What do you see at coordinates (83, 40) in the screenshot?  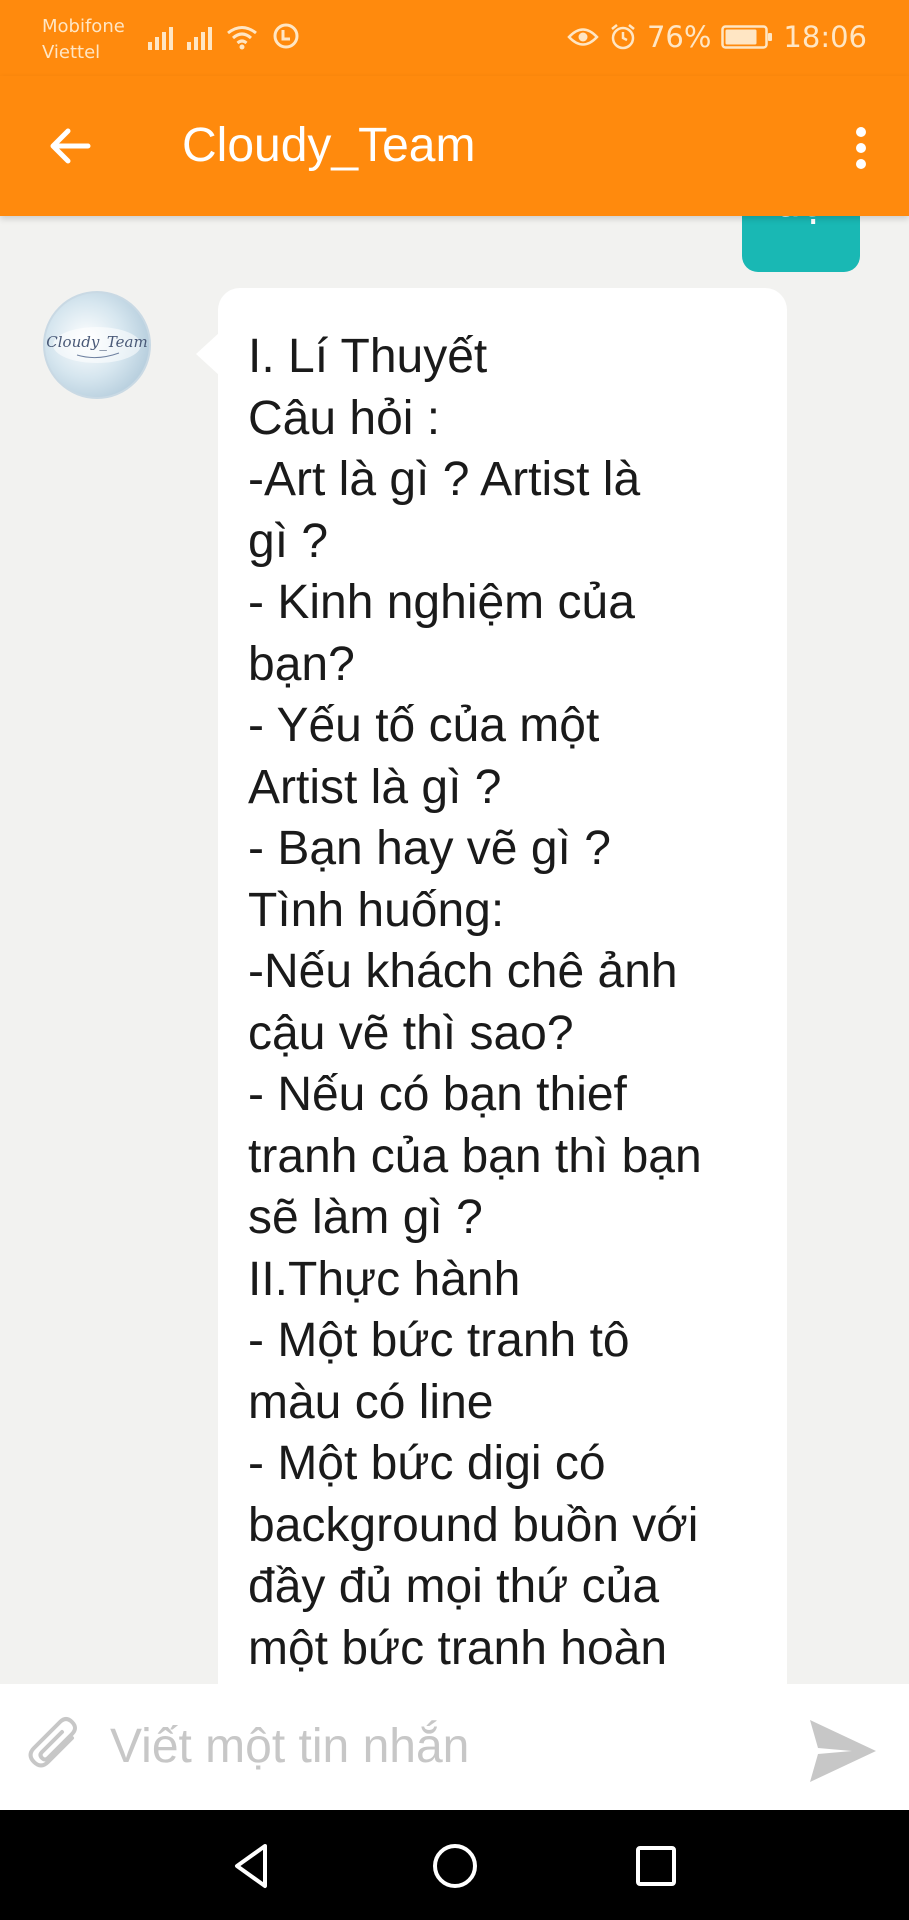 I see `carrier-names: Mobifone Viettel` at bounding box center [83, 40].